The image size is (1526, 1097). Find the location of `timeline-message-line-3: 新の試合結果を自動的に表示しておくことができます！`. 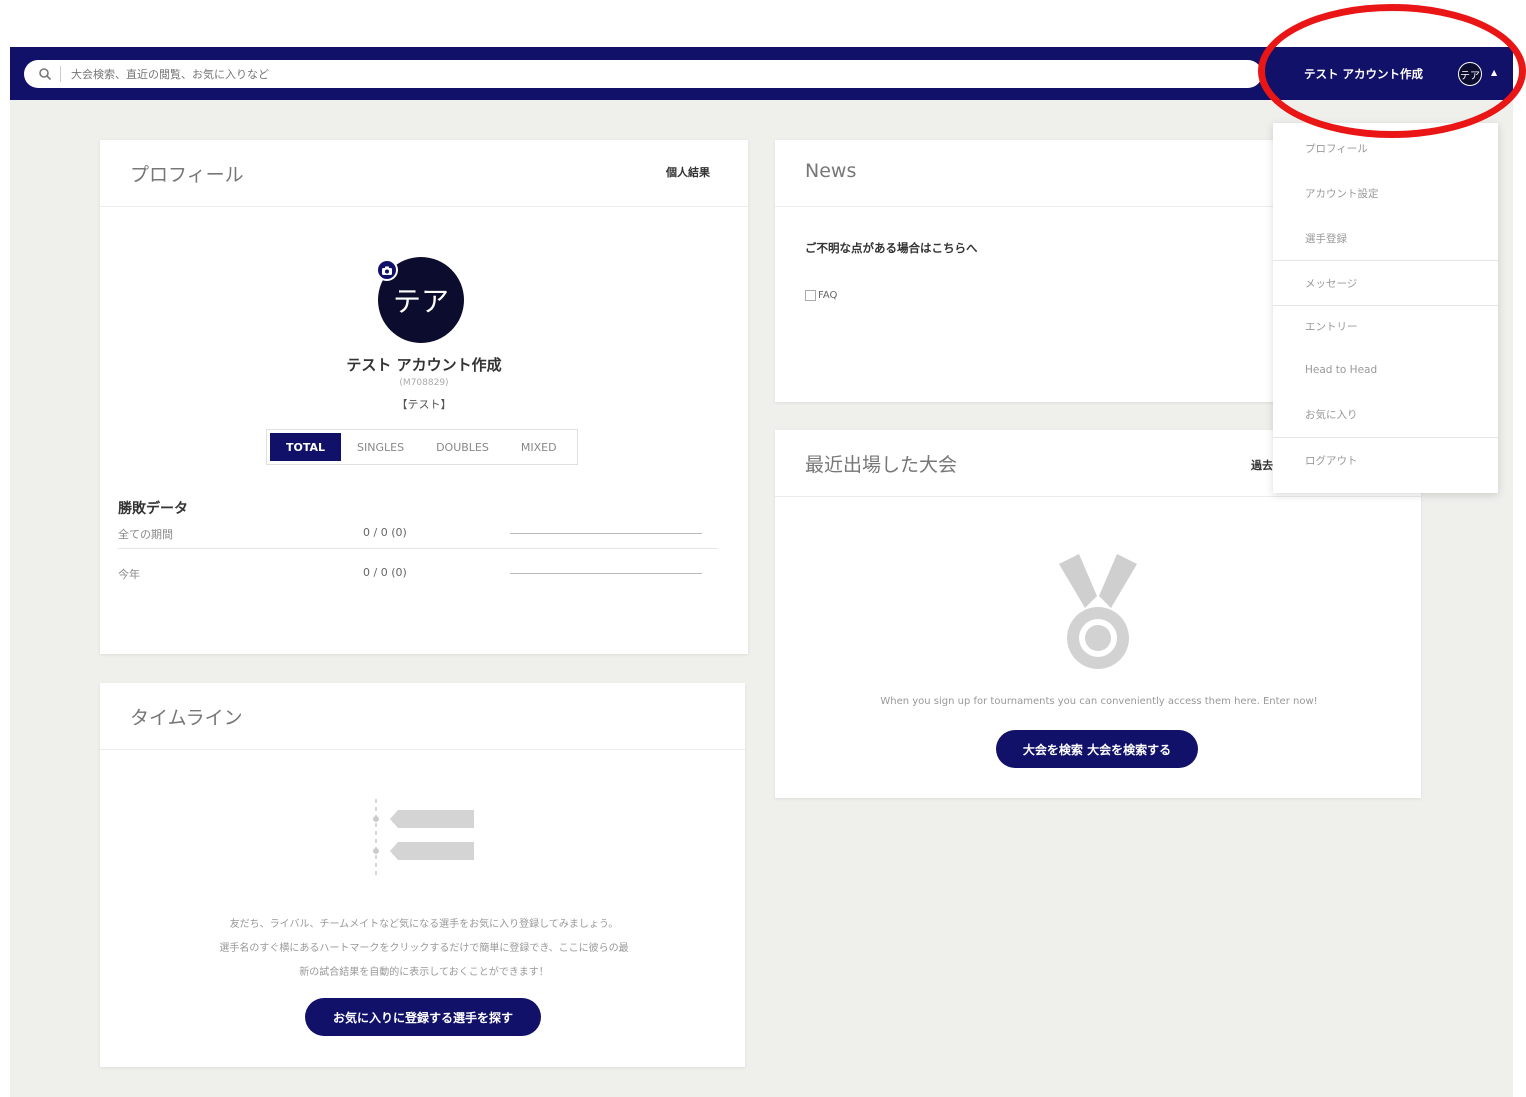

timeline-message-line-3: 新の試合結果を自動的に表示しておくことができます！ is located at coordinates (424, 972).